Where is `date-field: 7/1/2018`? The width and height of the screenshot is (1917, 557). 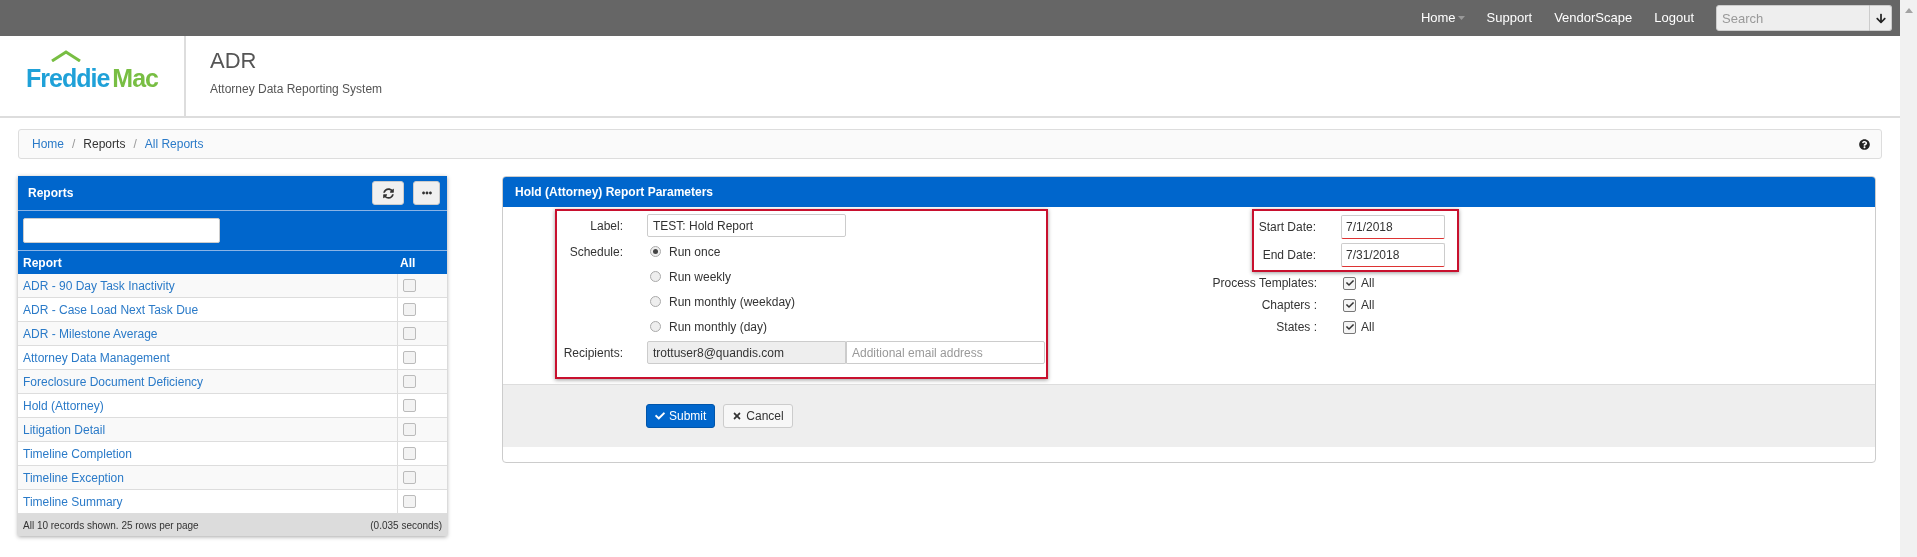 date-field: 7/1/2018 is located at coordinates (1393, 226).